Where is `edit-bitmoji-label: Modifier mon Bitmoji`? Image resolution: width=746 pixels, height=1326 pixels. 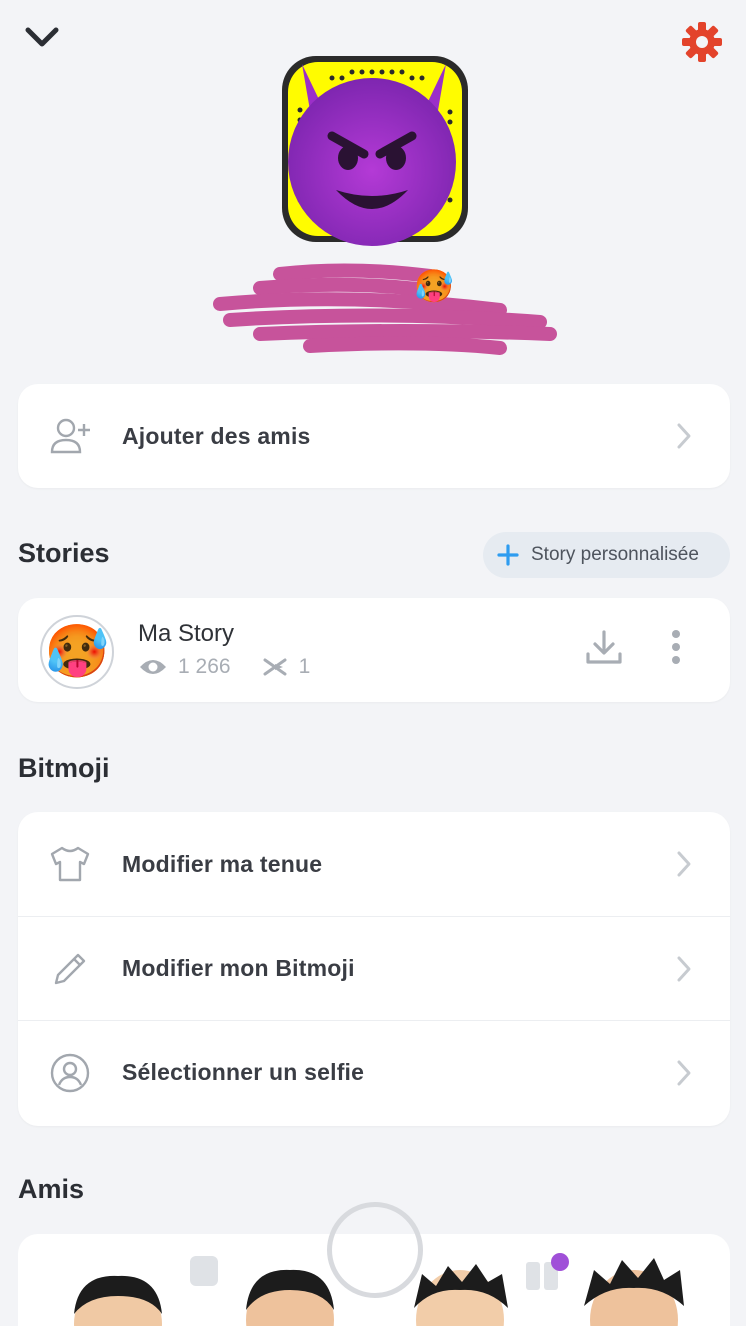 edit-bitmoji-label: Modifier mon Bitmoji is located at coordinates (238, 968).